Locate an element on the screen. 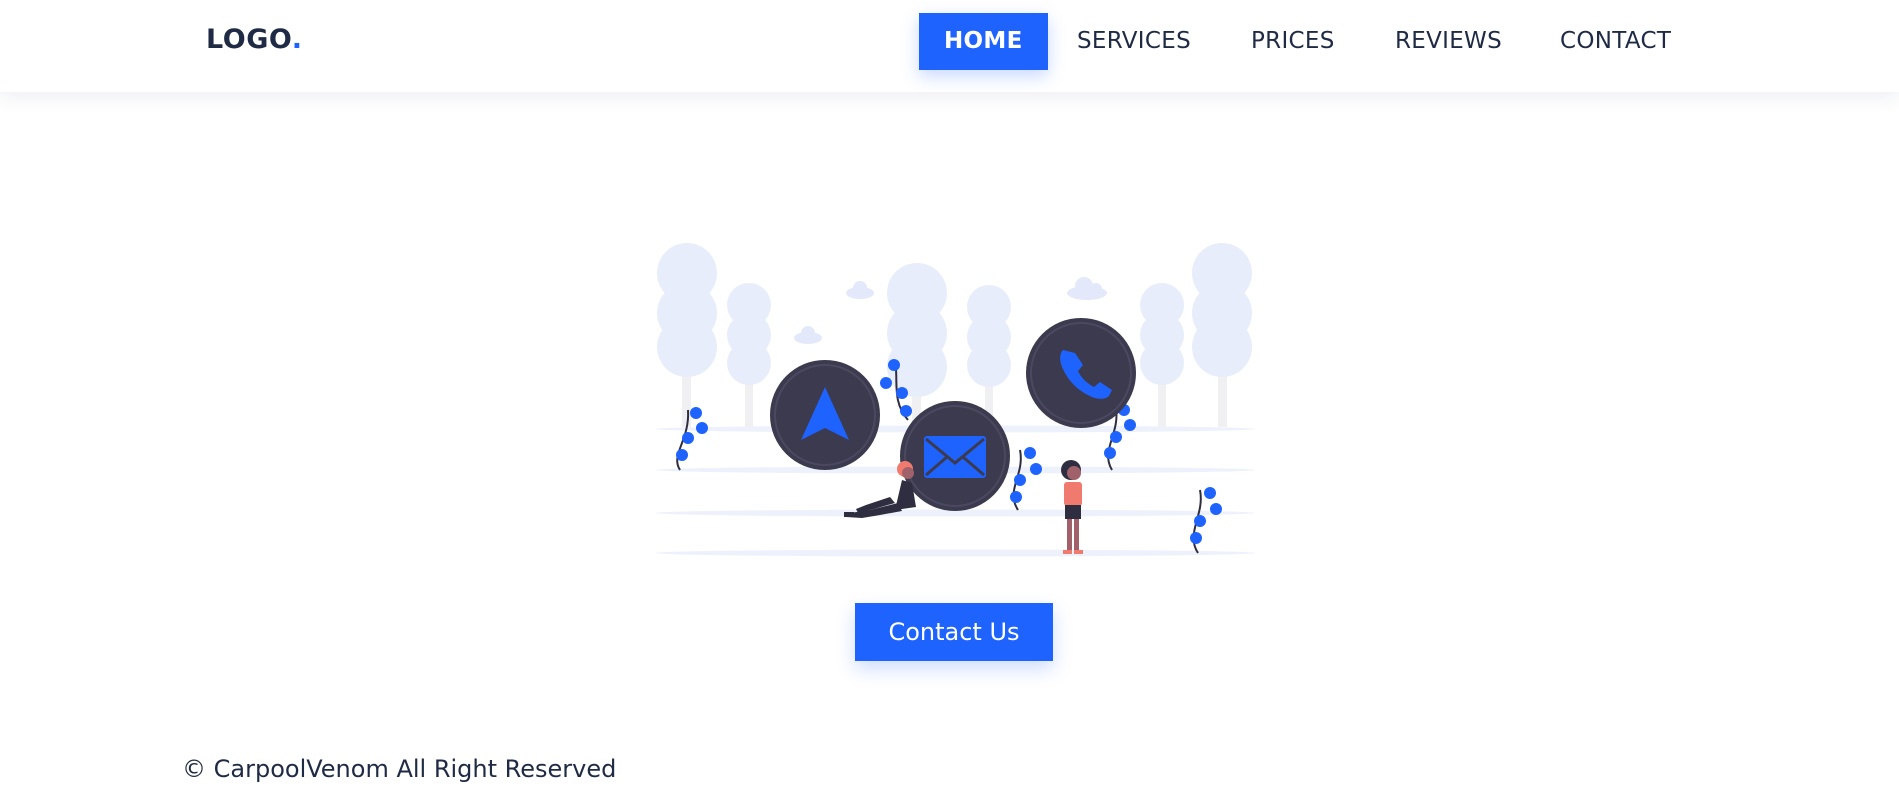 The image size is (1899, 796). nav-contact: CONTACT is located at coordinates (1615, 41).